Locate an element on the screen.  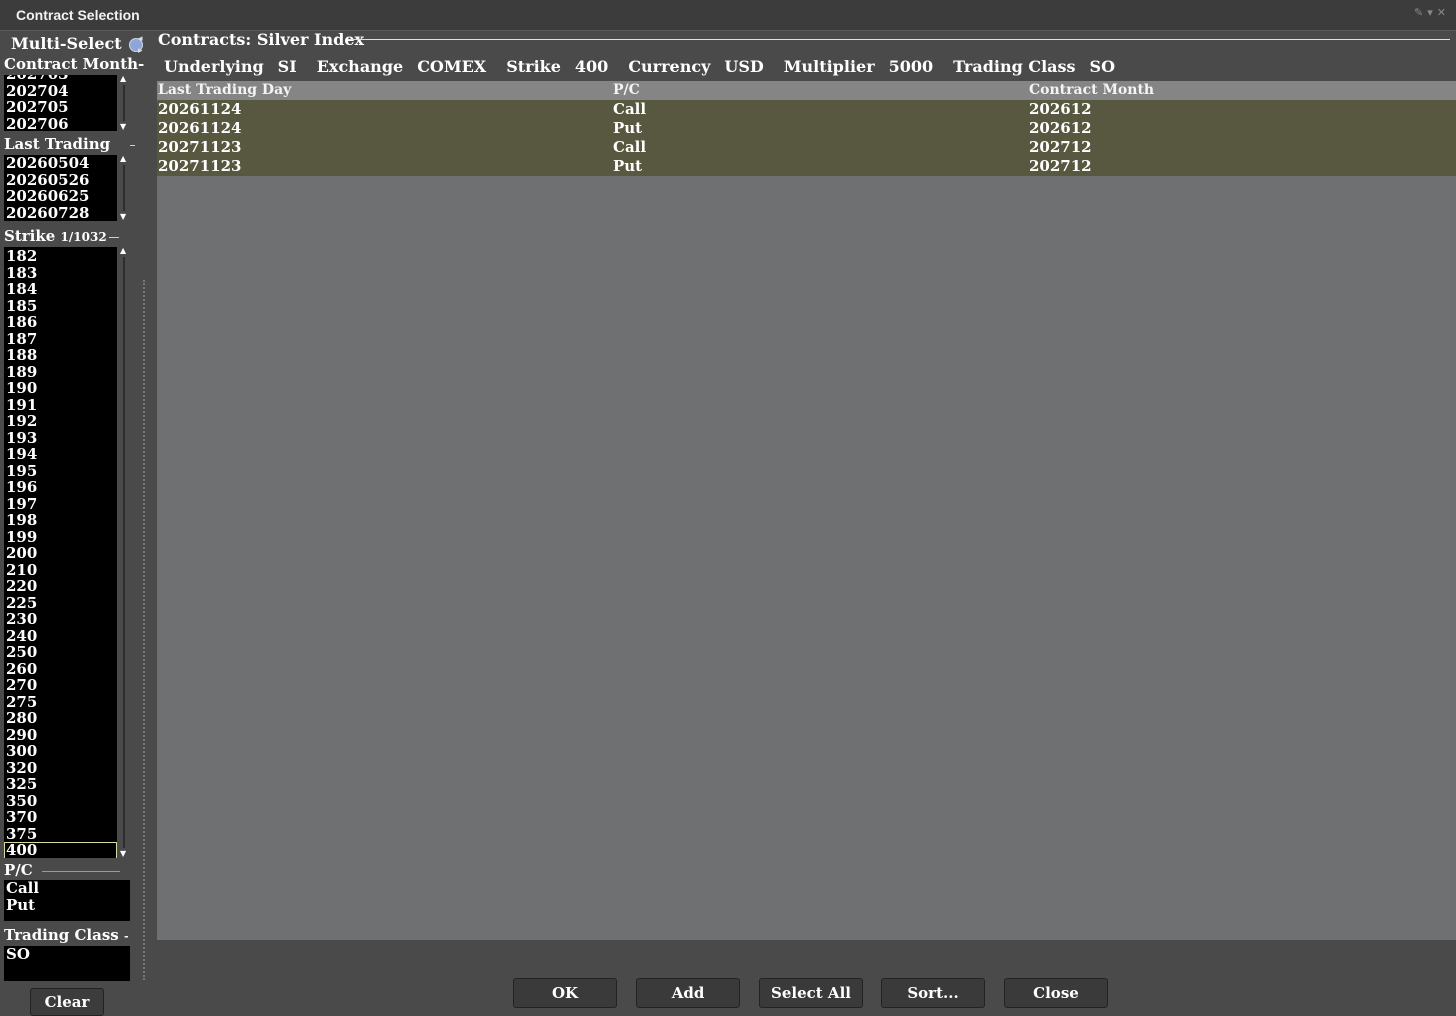
list-item: 350 is located at coordinates (60, 801).